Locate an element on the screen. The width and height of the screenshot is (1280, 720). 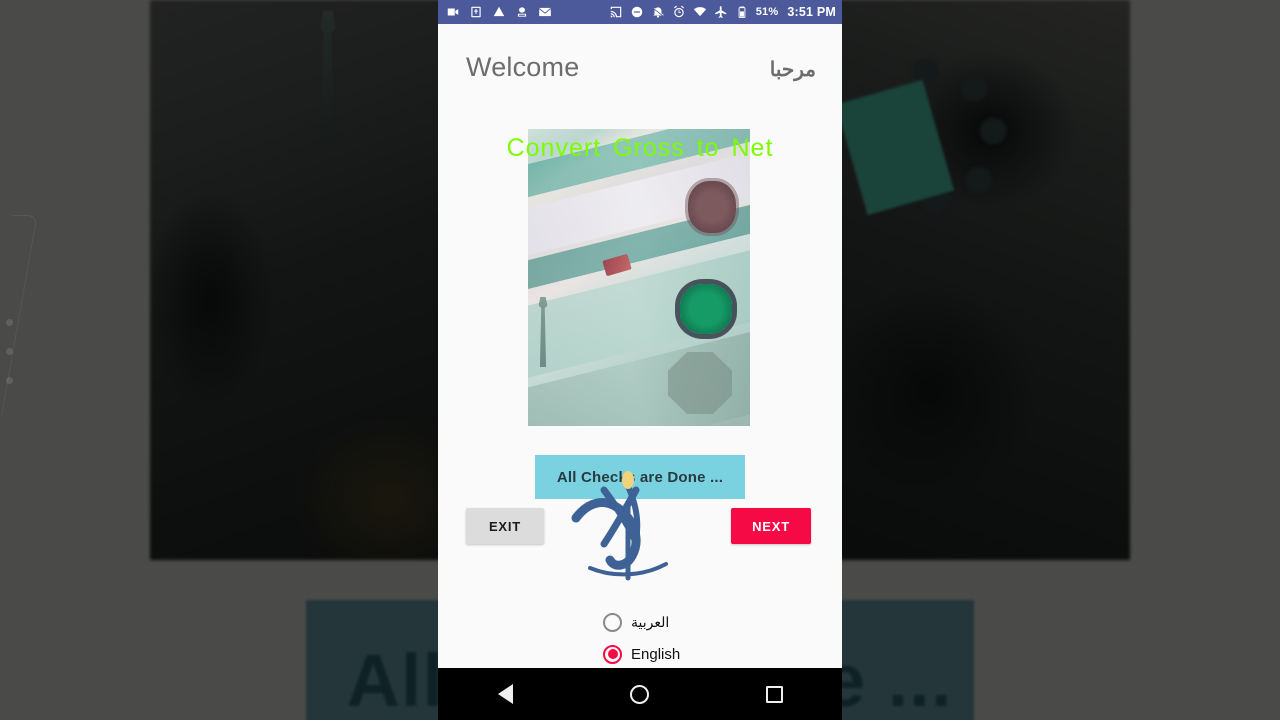
email-icon is located at coordinates (545, 12).